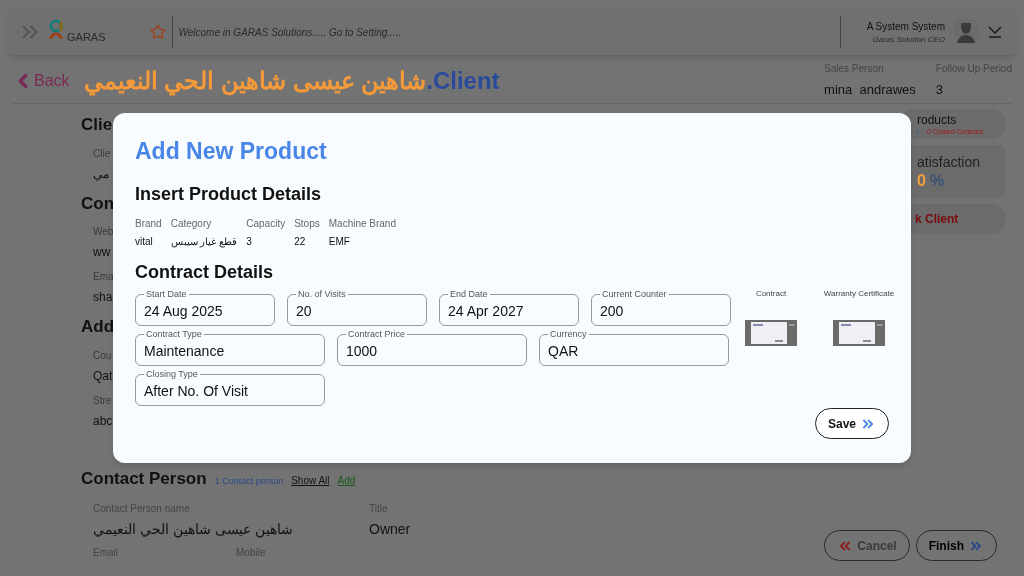  What do you see at coordinates (103, 277) in the screenshot?
I see `section-label: Ema` at bounding box center [103, 277].